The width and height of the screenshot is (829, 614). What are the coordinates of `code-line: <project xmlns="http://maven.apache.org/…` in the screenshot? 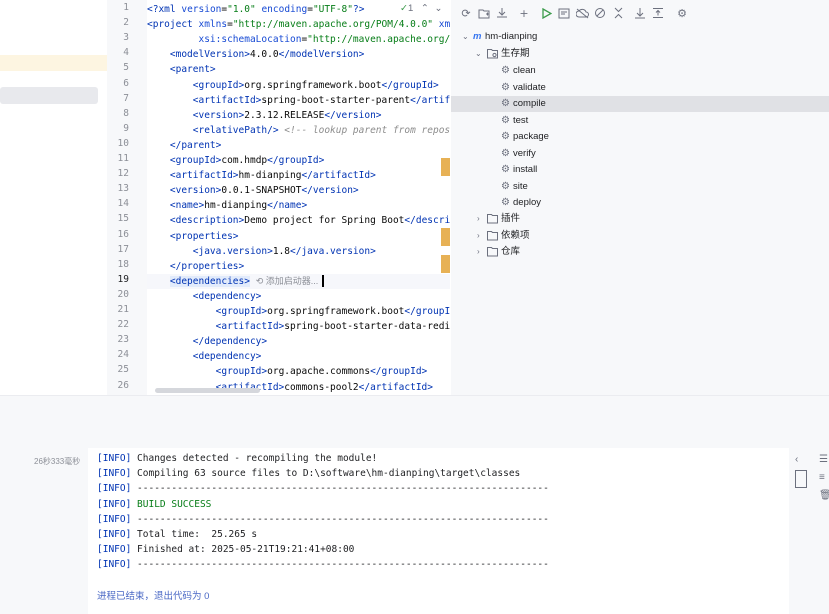 It's located at (298, 24).